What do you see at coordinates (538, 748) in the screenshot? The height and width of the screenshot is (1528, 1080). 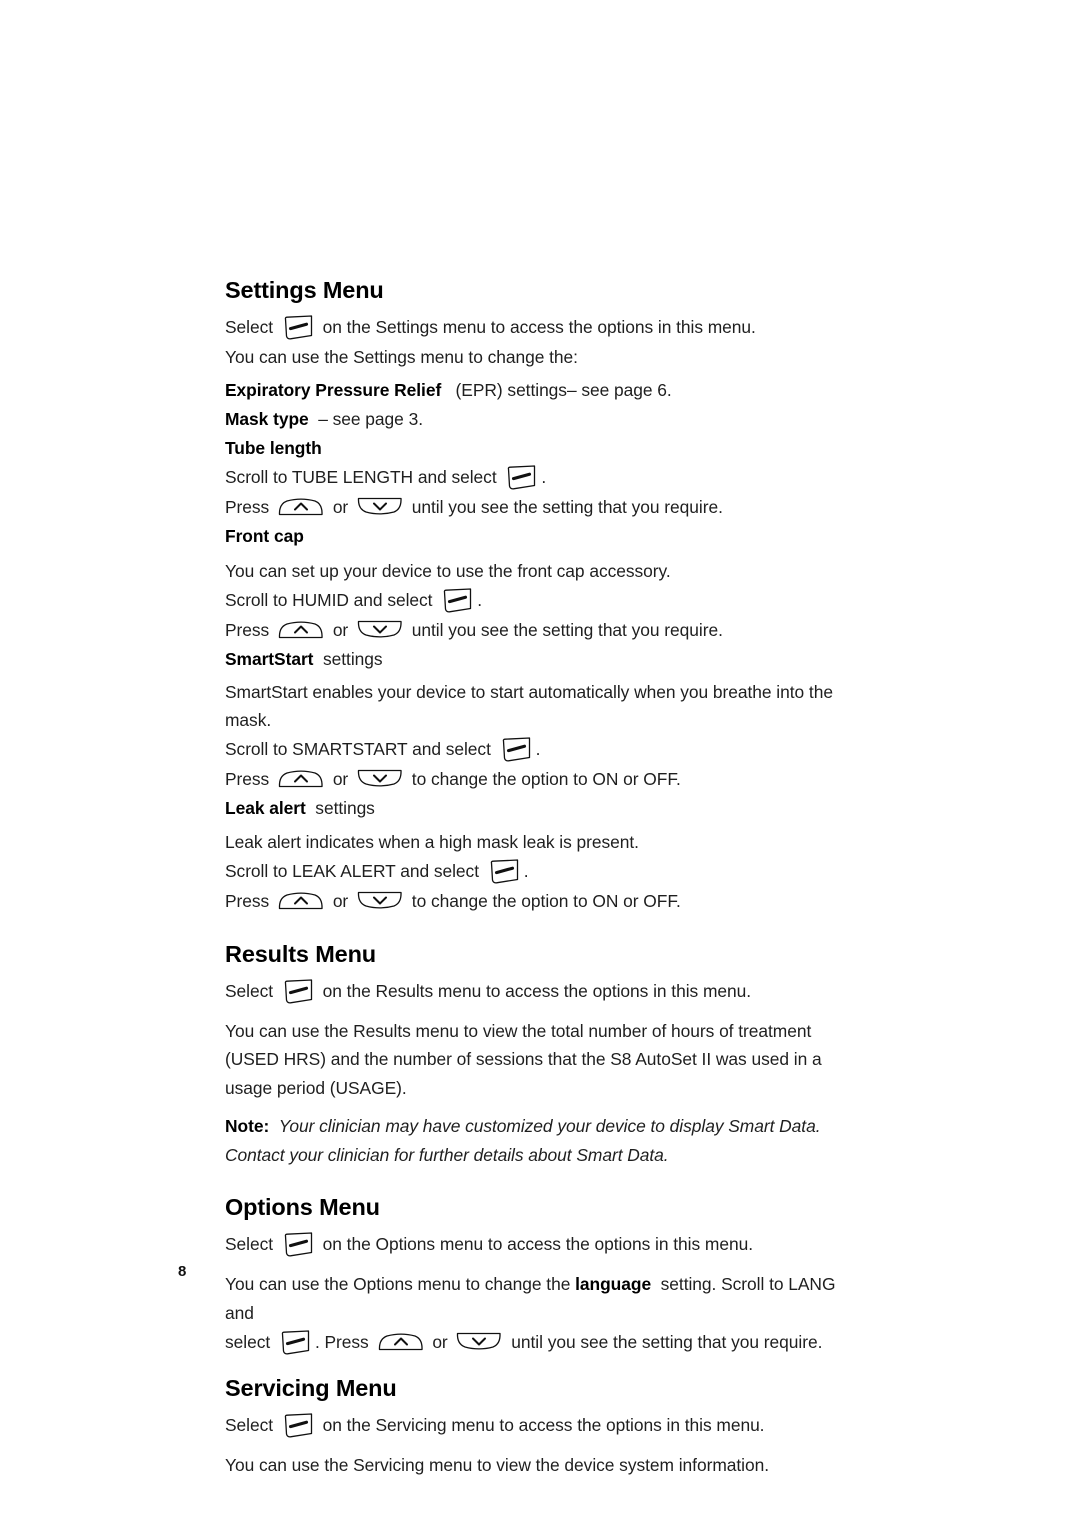 I see `smartstart-scroll-suffix: .` at bounding box center [538, 748].